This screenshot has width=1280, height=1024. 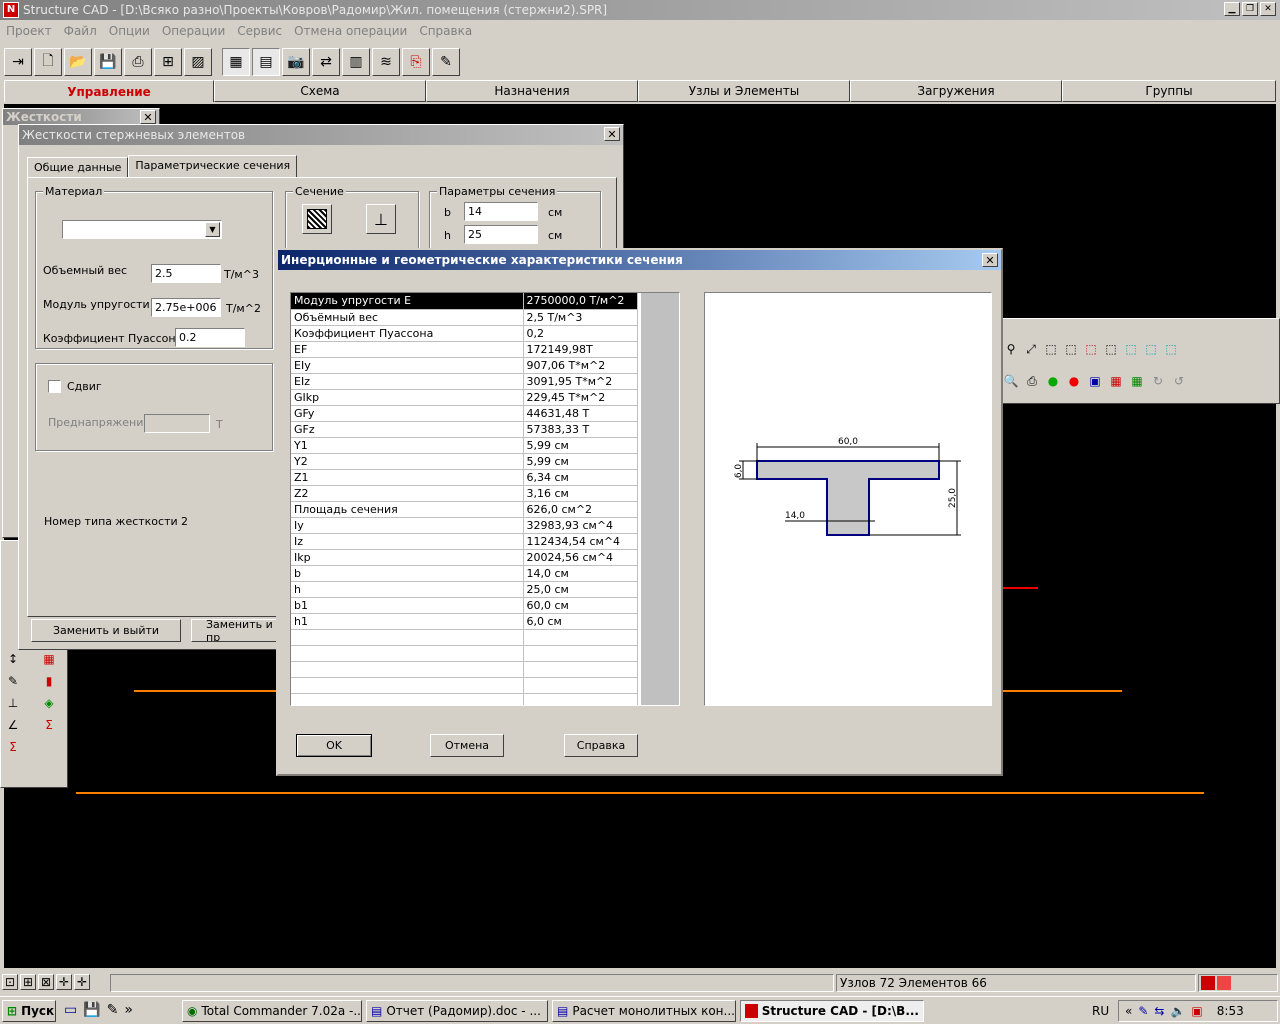 What do you see at coordinates (64, 982) in the screenshot?
I see `cross-icon: ✛` at bounding box center [64, 982].